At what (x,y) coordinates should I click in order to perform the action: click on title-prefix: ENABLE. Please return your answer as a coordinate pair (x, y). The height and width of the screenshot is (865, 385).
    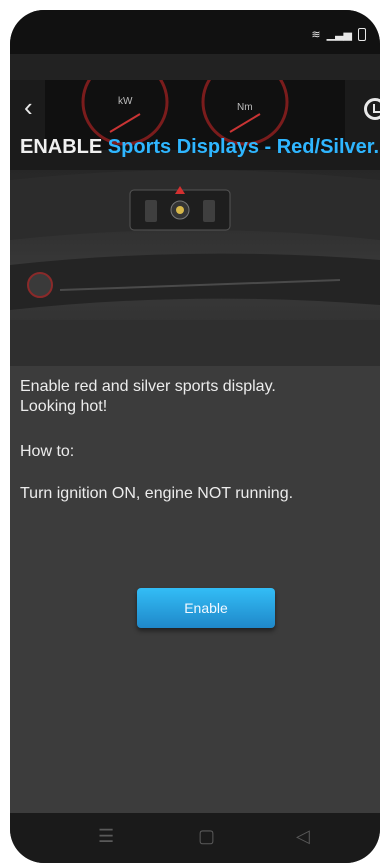
    Looking at the image, I should click on (61, 147).